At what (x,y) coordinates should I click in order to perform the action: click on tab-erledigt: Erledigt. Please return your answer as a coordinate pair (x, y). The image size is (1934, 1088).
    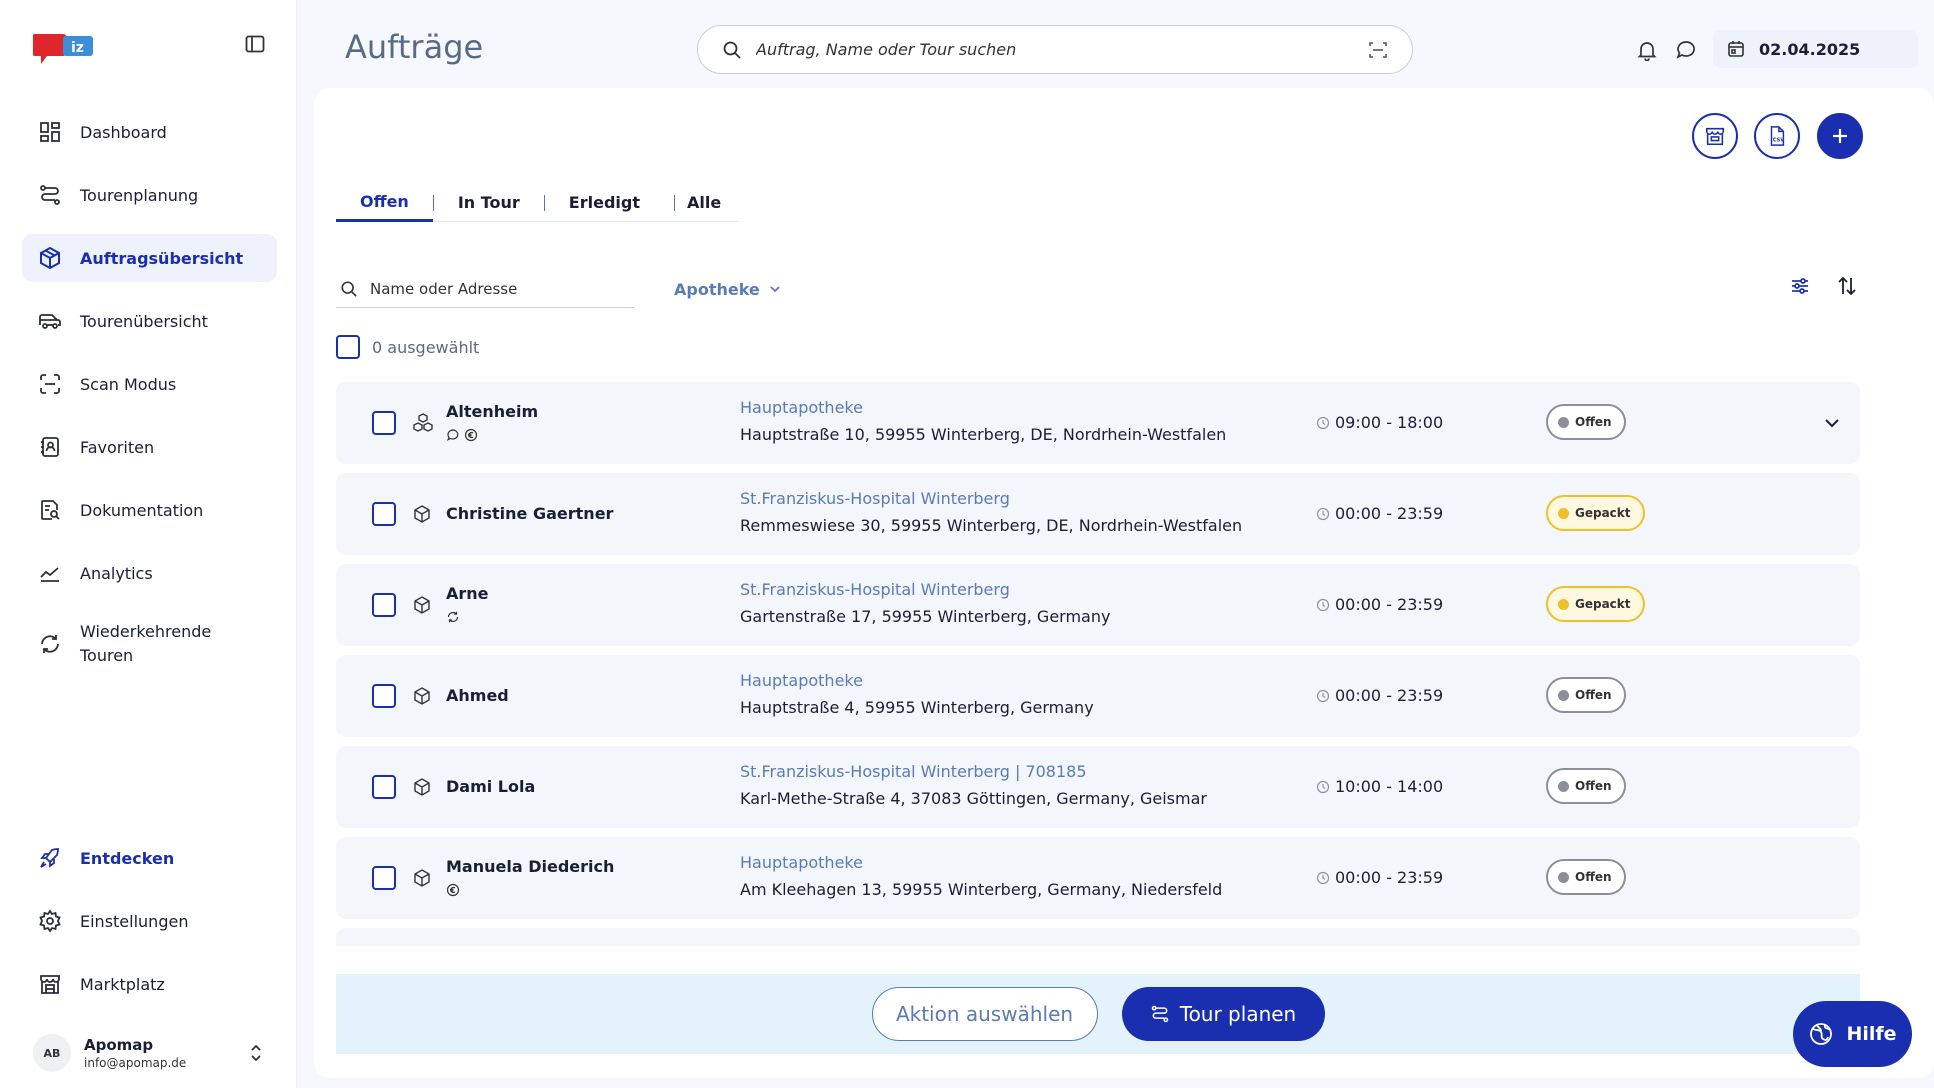
    Looking at the image, I should click on (609, 203).